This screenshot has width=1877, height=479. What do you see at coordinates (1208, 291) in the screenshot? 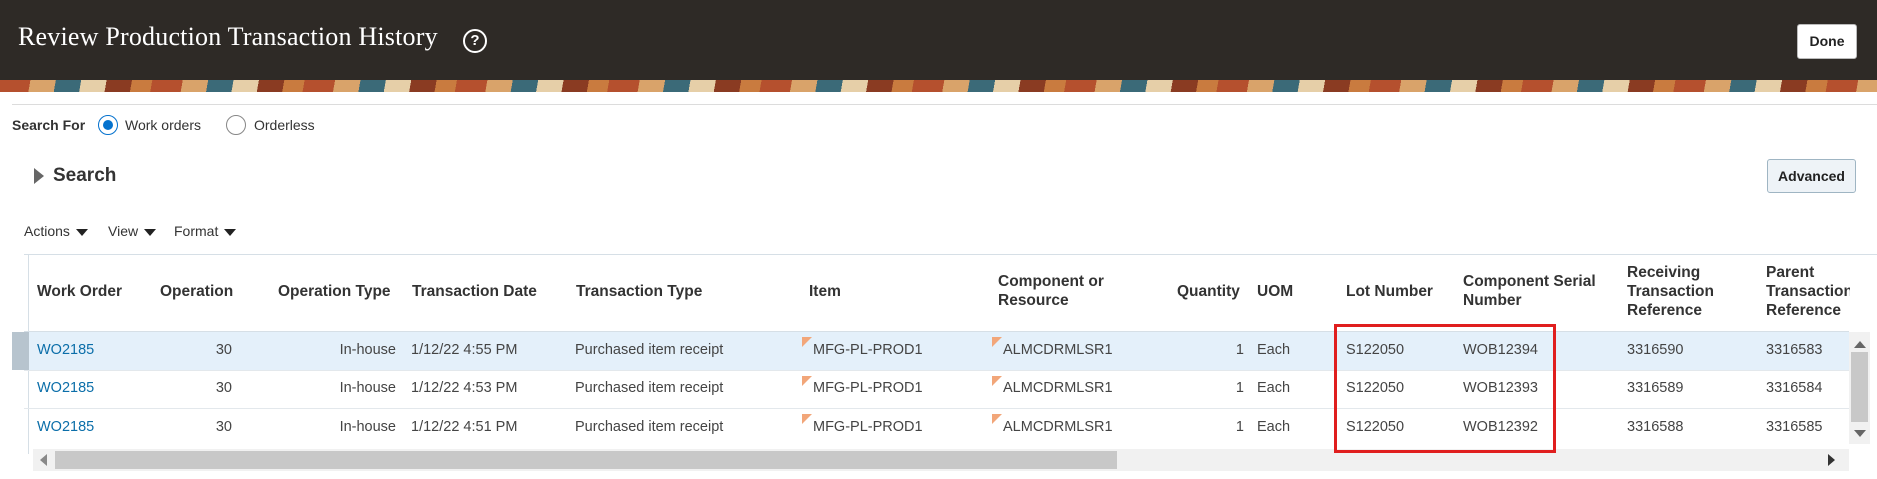
I see `col-header-quantity: Quantity` at bounding box center [1208, 291].